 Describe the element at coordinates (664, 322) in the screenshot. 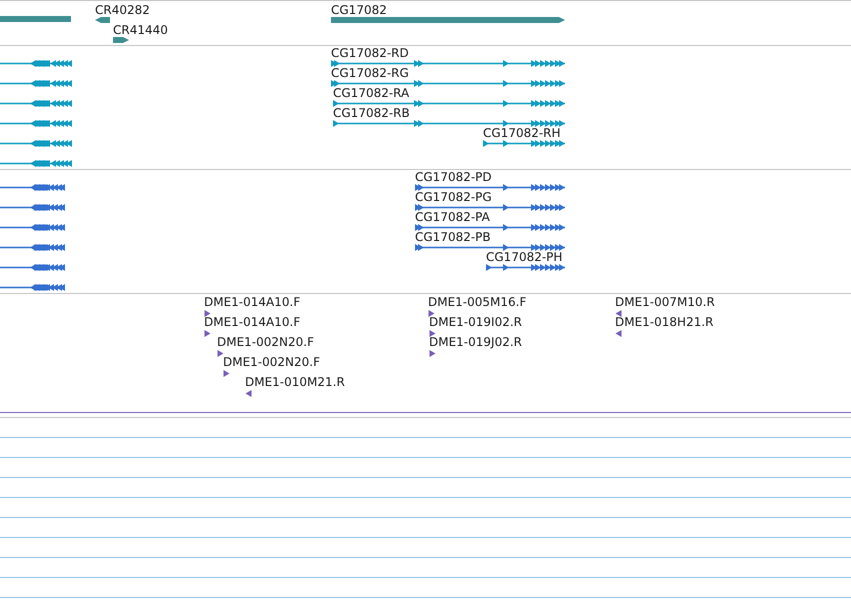

I see `est-label: DME1-018H21.R` at that location.